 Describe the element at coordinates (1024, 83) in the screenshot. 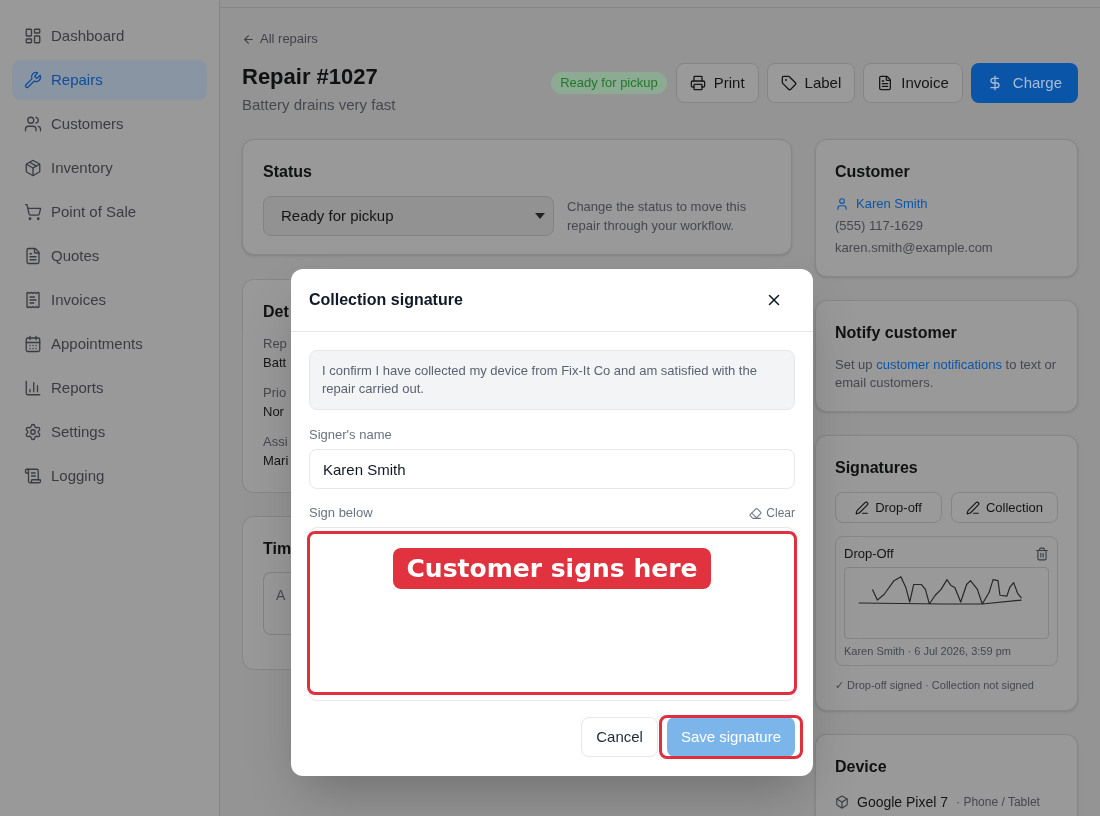

I see `charge-button: Charge` at that location.